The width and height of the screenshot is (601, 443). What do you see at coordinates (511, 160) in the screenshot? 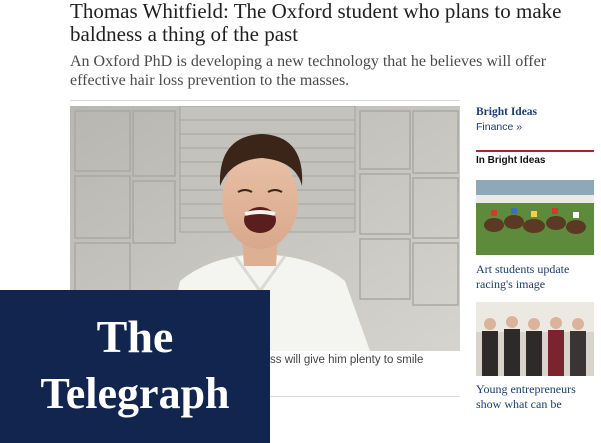
I see `sidebar-section-heading: In Bright Ideas` at bounding box center [511, 160].